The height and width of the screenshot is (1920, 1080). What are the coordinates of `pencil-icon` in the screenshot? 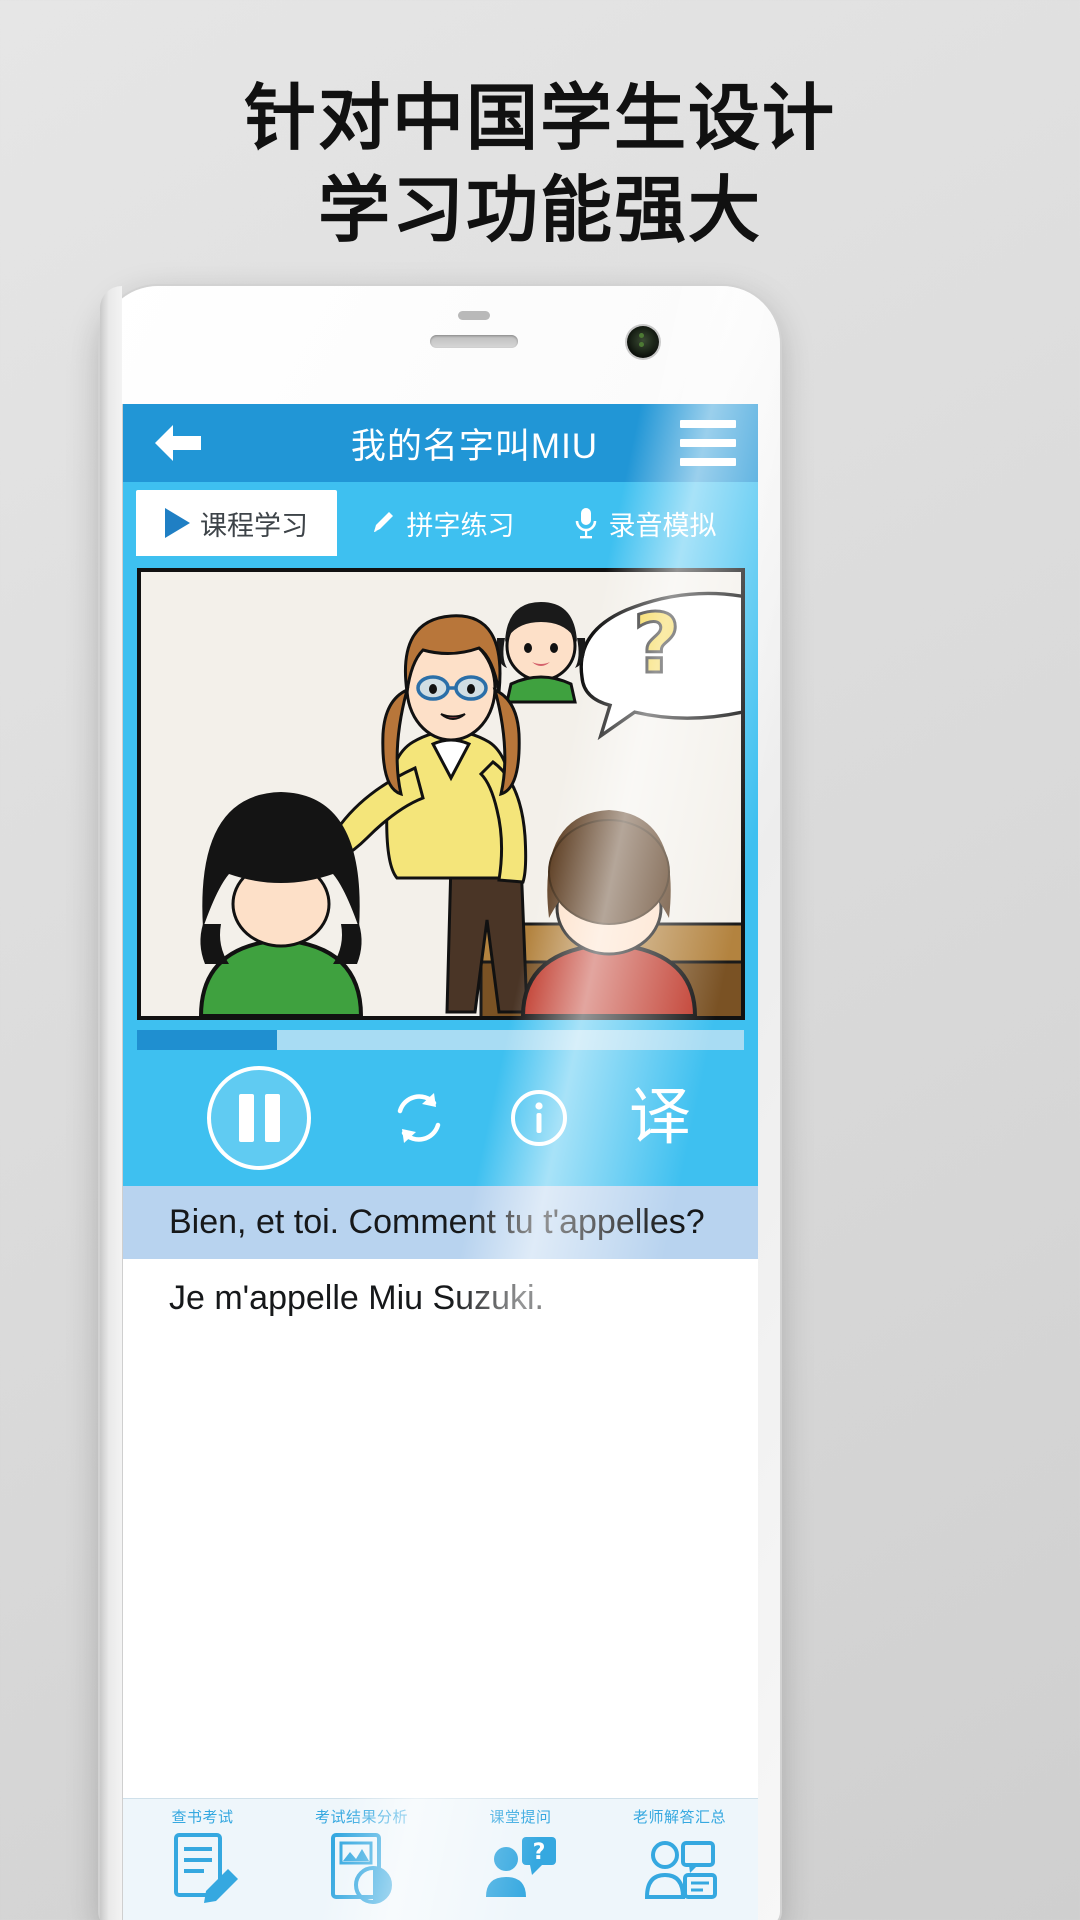 It's located at (382, 523).